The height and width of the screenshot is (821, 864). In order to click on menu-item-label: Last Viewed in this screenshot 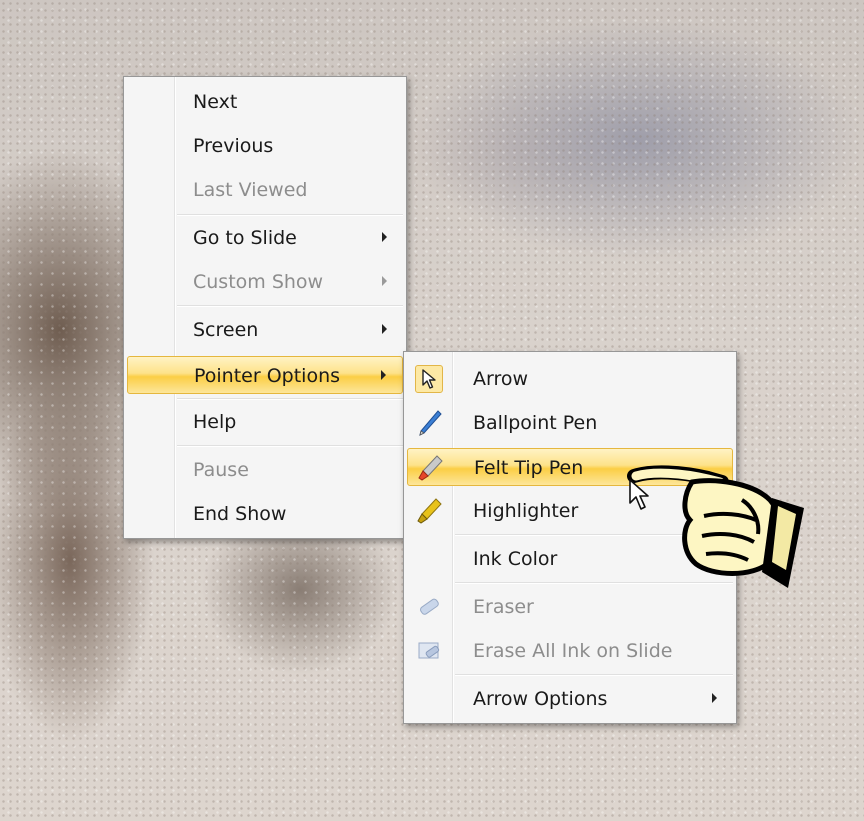, I will do `click(250, 190)`.